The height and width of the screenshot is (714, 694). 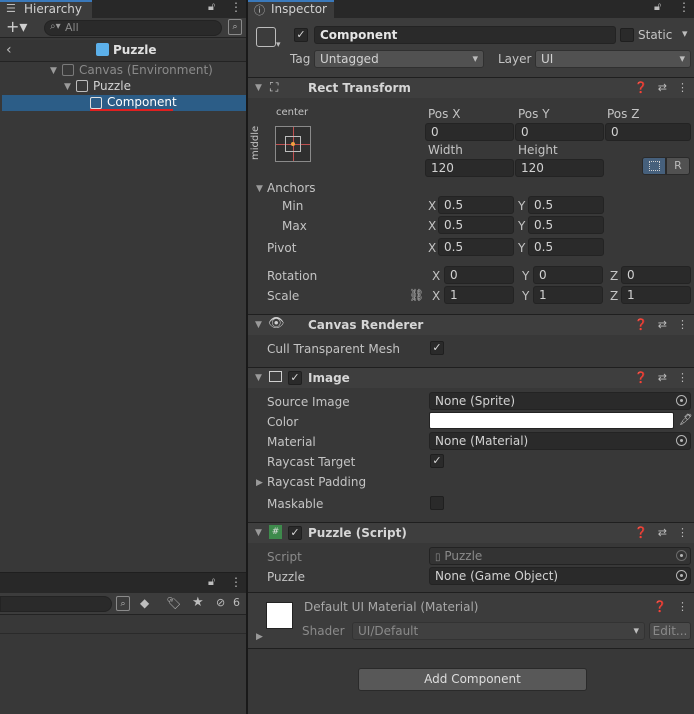 What do you see at coordinates (146, 70) in the screenshot?
I see `tree-item-canvas: Canvas (Environment)` at bounding box center [146, 70].